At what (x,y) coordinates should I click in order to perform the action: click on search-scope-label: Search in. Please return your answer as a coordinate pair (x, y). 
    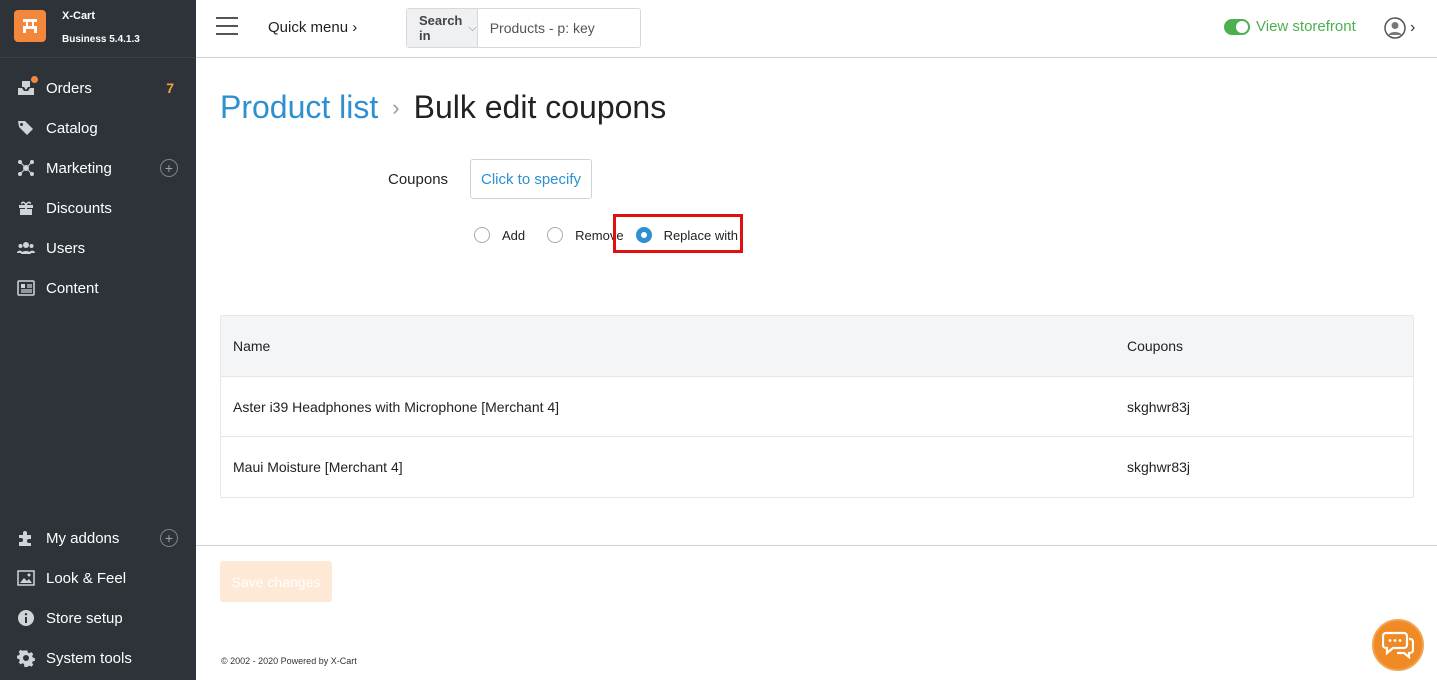
    Looking at the image, I should click on (441, 28).